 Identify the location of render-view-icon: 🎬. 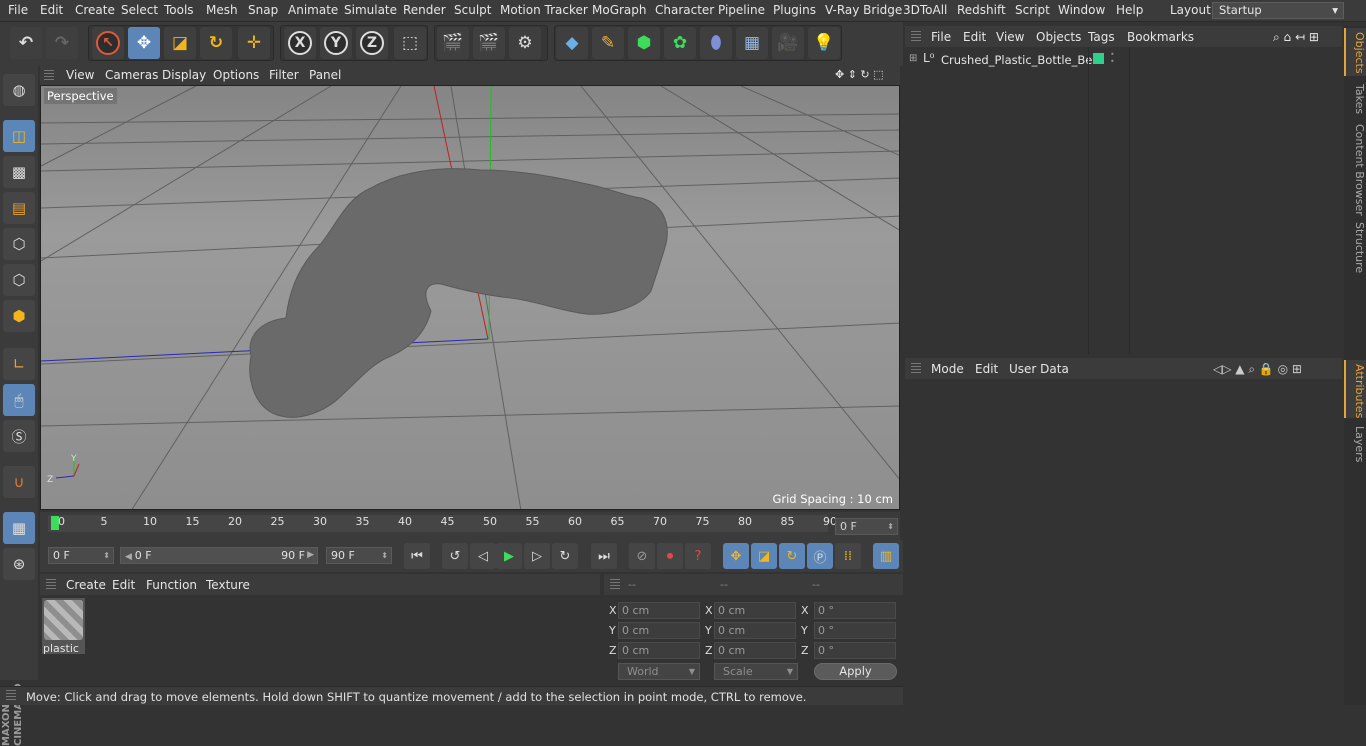
(453, 43).